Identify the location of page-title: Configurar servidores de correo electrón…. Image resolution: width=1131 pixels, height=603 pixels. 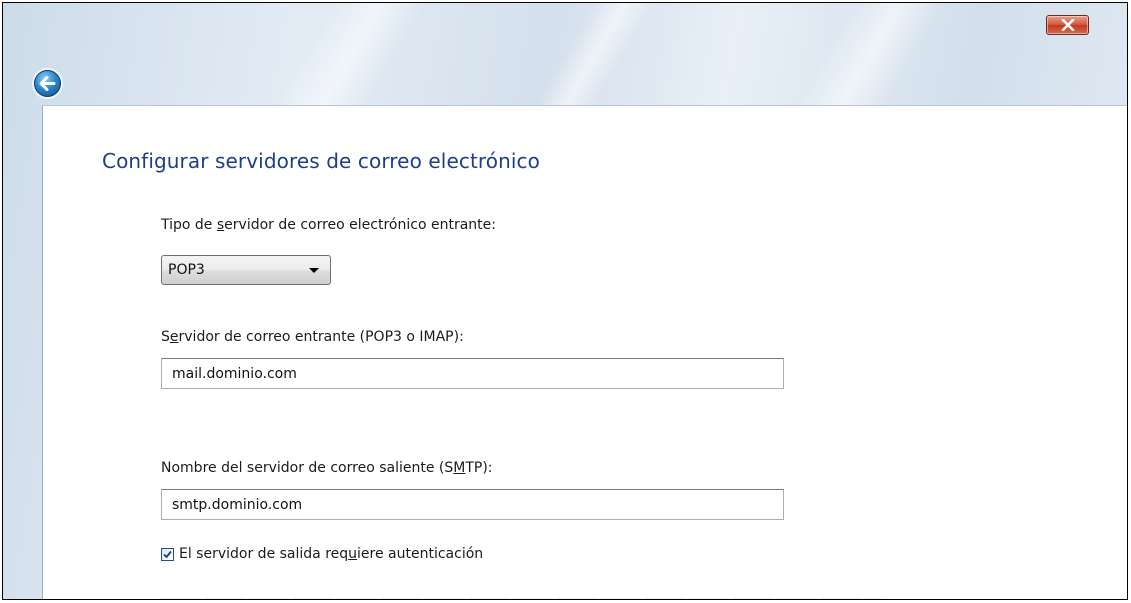
(321, 161).